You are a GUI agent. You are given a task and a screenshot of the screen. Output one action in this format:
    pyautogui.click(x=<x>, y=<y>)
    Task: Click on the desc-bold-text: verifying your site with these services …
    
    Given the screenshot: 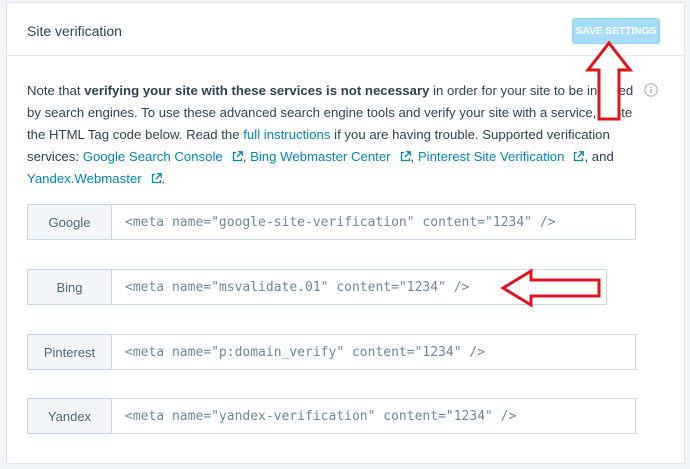 What is the action you would take?
    pyautogui.click(x=257, y=90)
    